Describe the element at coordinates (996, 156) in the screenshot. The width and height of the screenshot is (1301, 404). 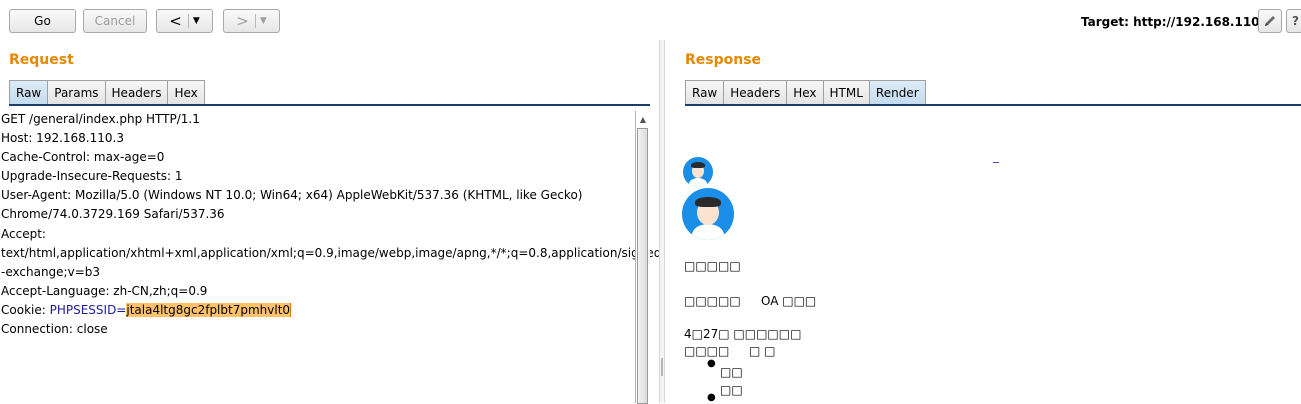
I see `render-link-underscore: _` at that location.